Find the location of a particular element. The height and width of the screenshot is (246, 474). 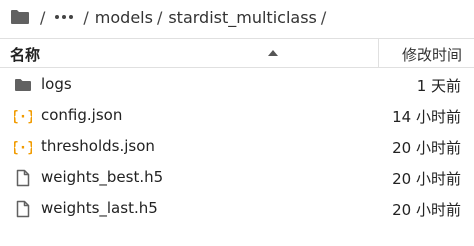

sort-ascending-icon is located at coordinates (273, 53).